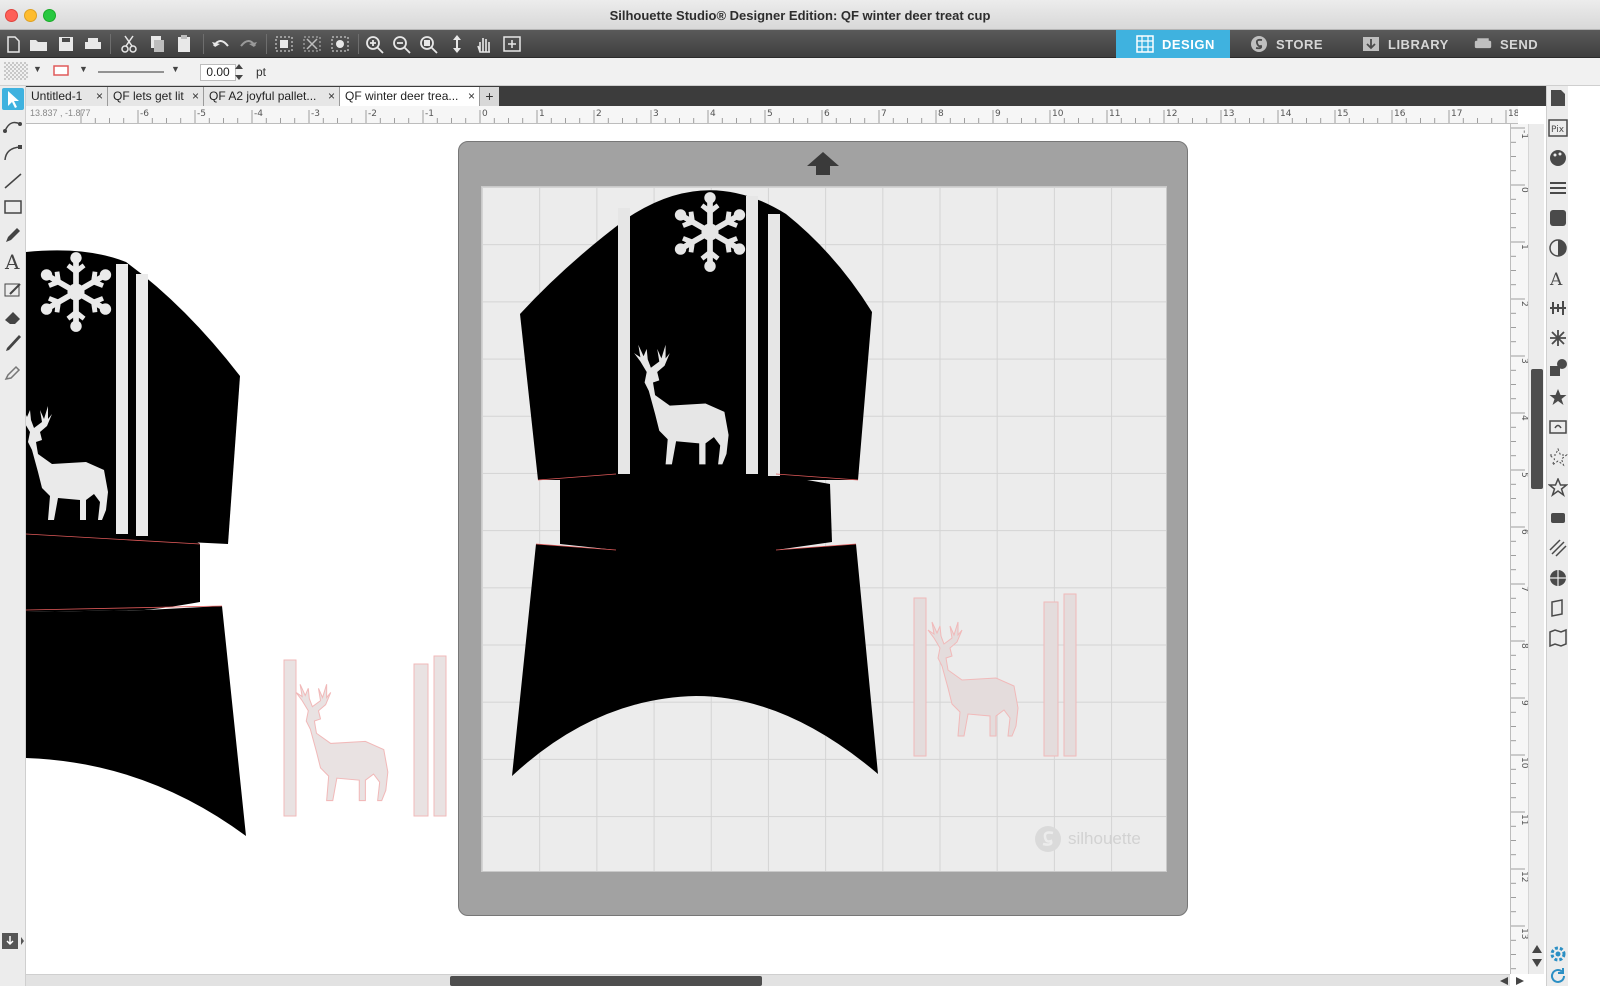 The height and width of the screenshot is (1007, 1600). Describe the element at coordinates (775, 980) in the screenshot. I see `horizontal-scrollbar` at that location.